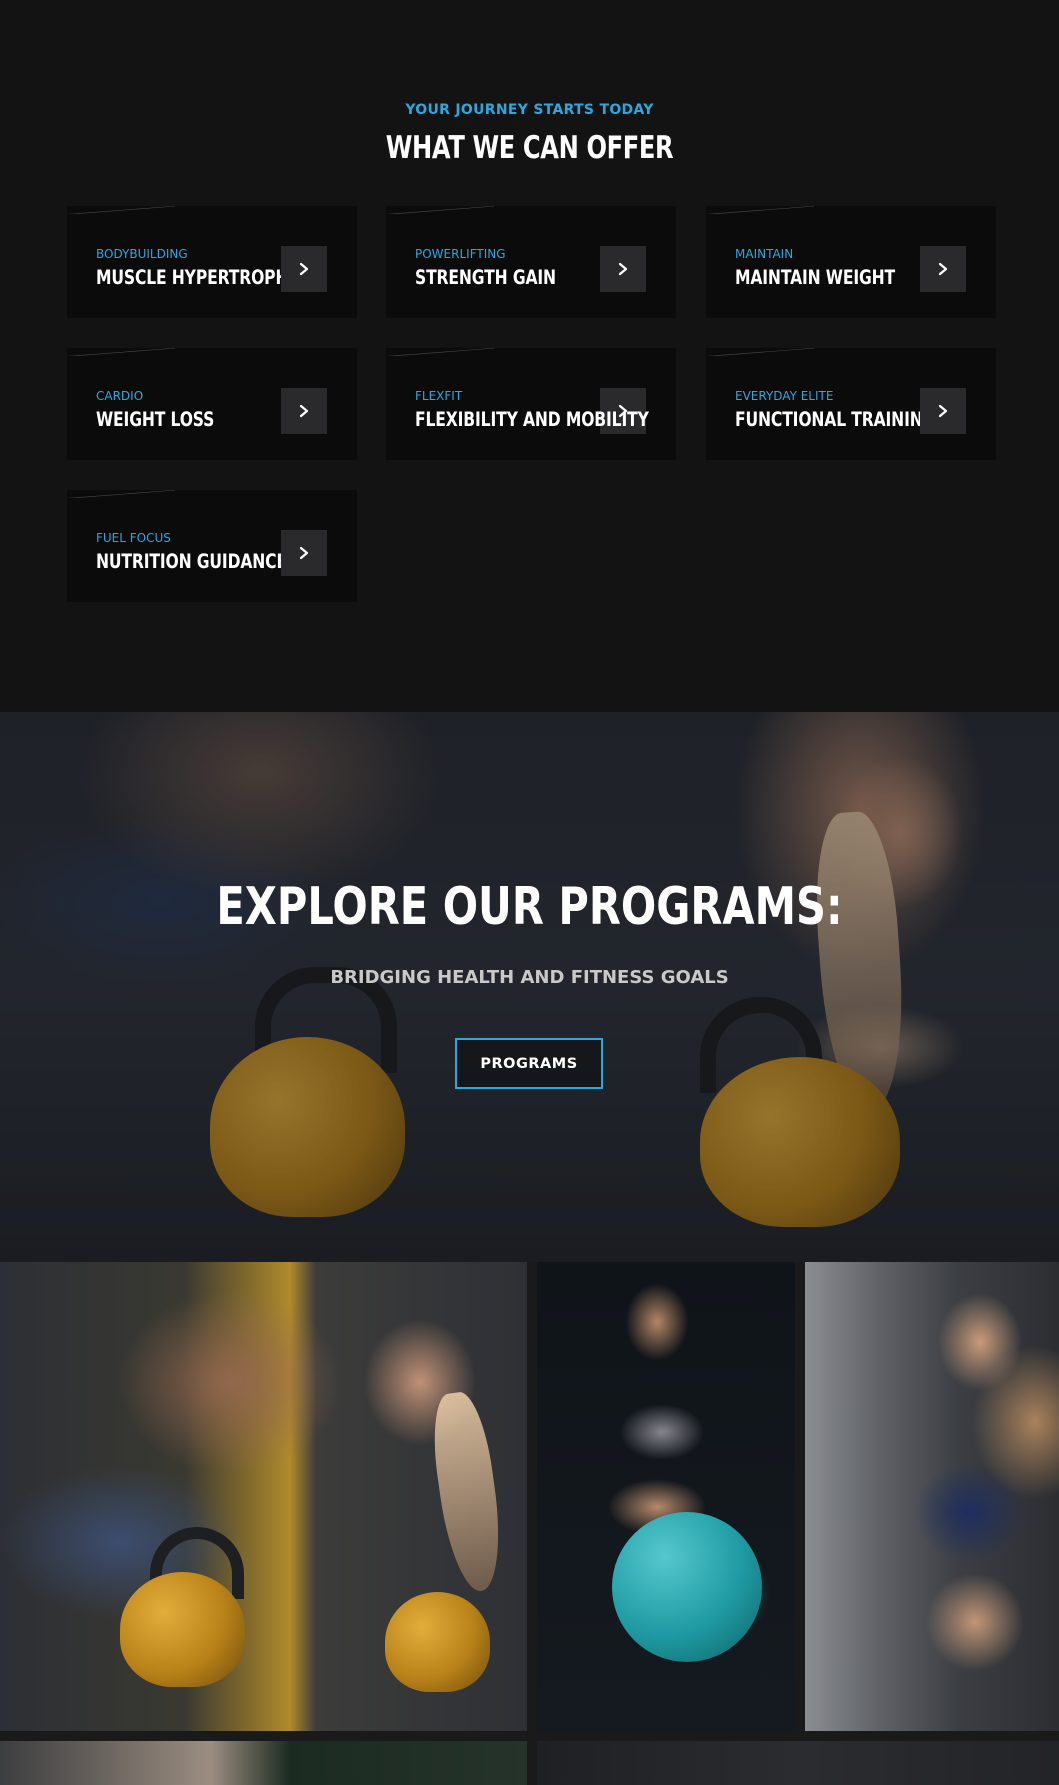 The image size is (1059, 1785). What do you see at coordinates (263, 1763) in the screenshot?
I see `gallery-photo-partial-left` at bounding box center [263, 1763].